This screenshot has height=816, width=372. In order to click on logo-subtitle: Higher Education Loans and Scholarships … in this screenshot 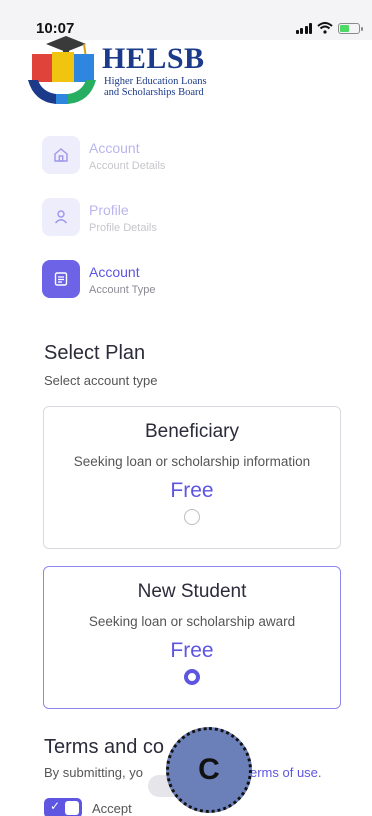, I will do `click(155, 87)`.